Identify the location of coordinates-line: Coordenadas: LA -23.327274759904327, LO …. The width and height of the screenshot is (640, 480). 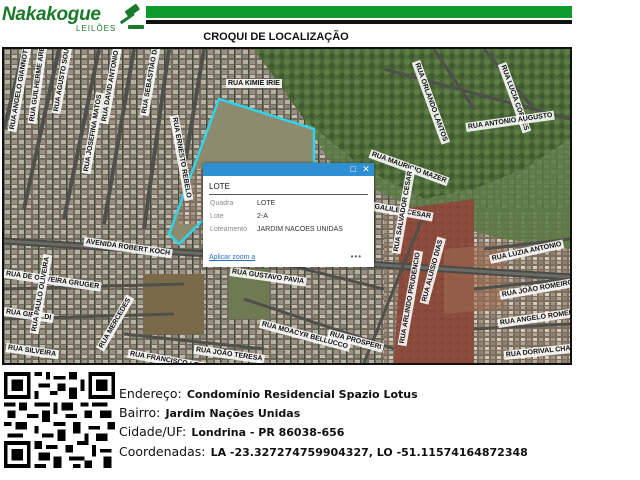
(323, 450).